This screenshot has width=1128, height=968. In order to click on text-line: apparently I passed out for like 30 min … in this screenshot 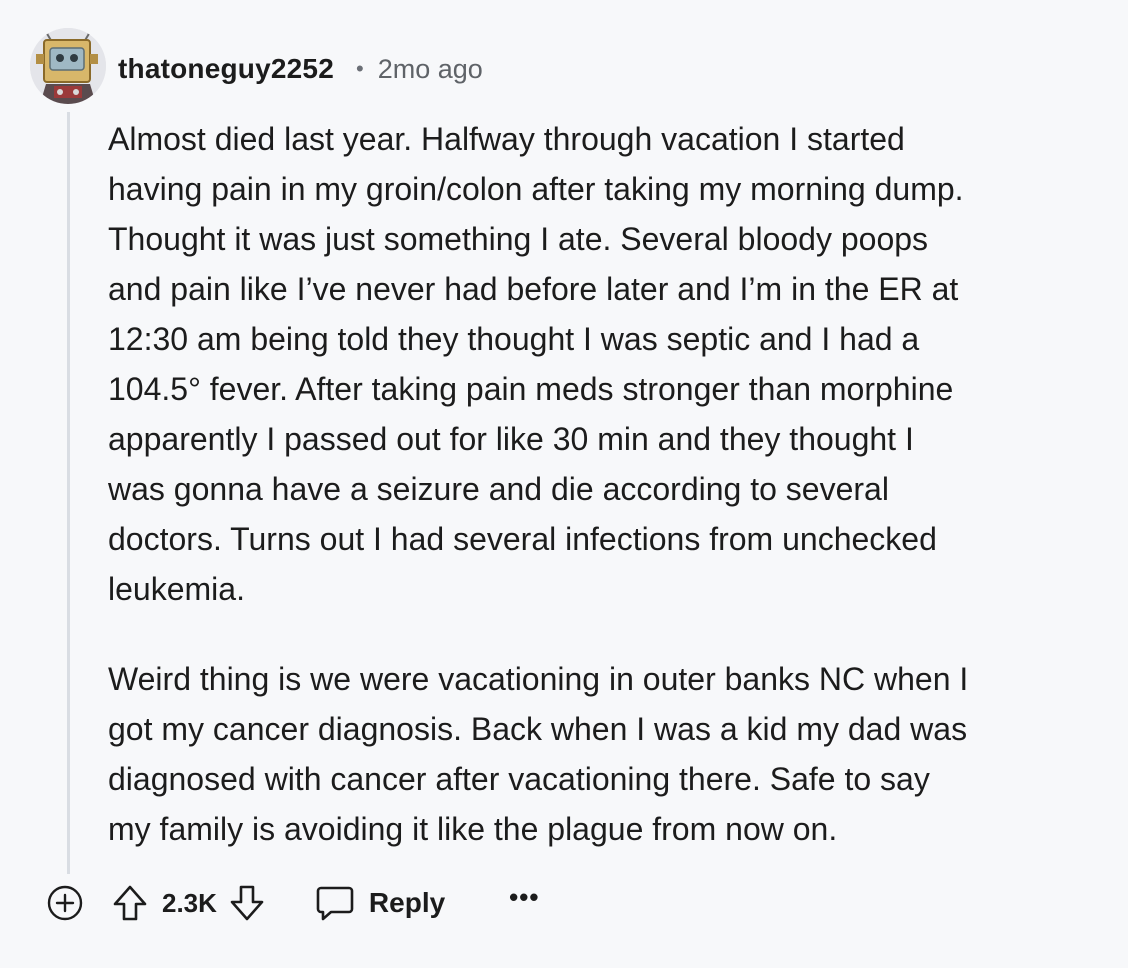, I will do `click(511, 439)`.